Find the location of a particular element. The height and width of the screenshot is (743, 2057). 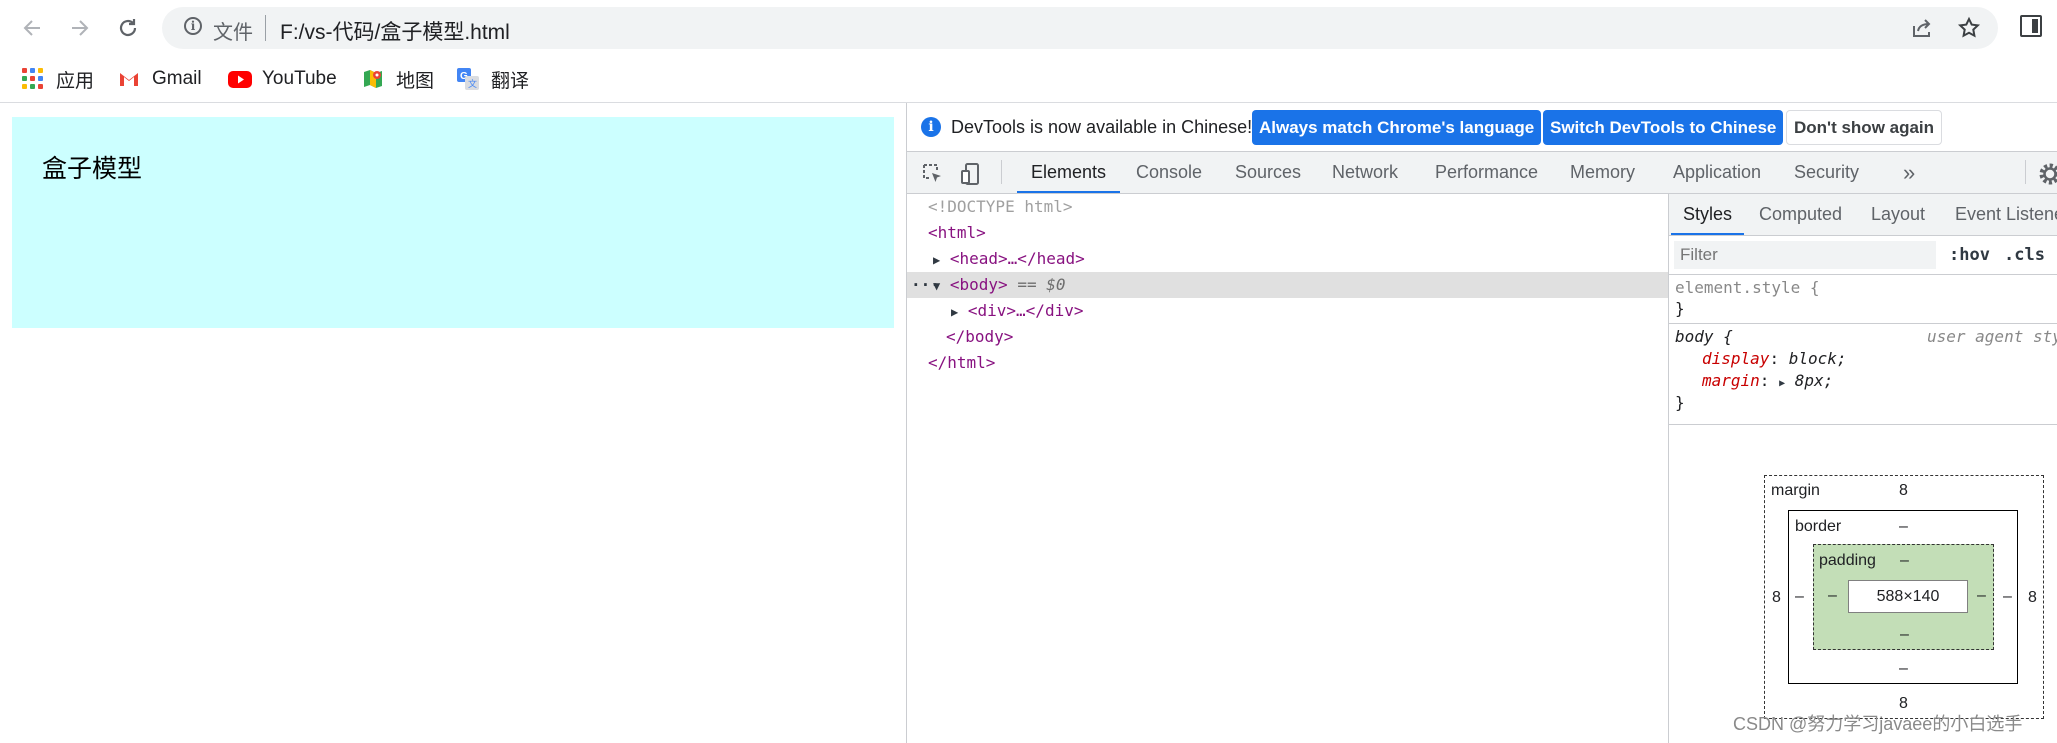

bookmark-translate: G文 翻译 is located at coordinates (493, 79).